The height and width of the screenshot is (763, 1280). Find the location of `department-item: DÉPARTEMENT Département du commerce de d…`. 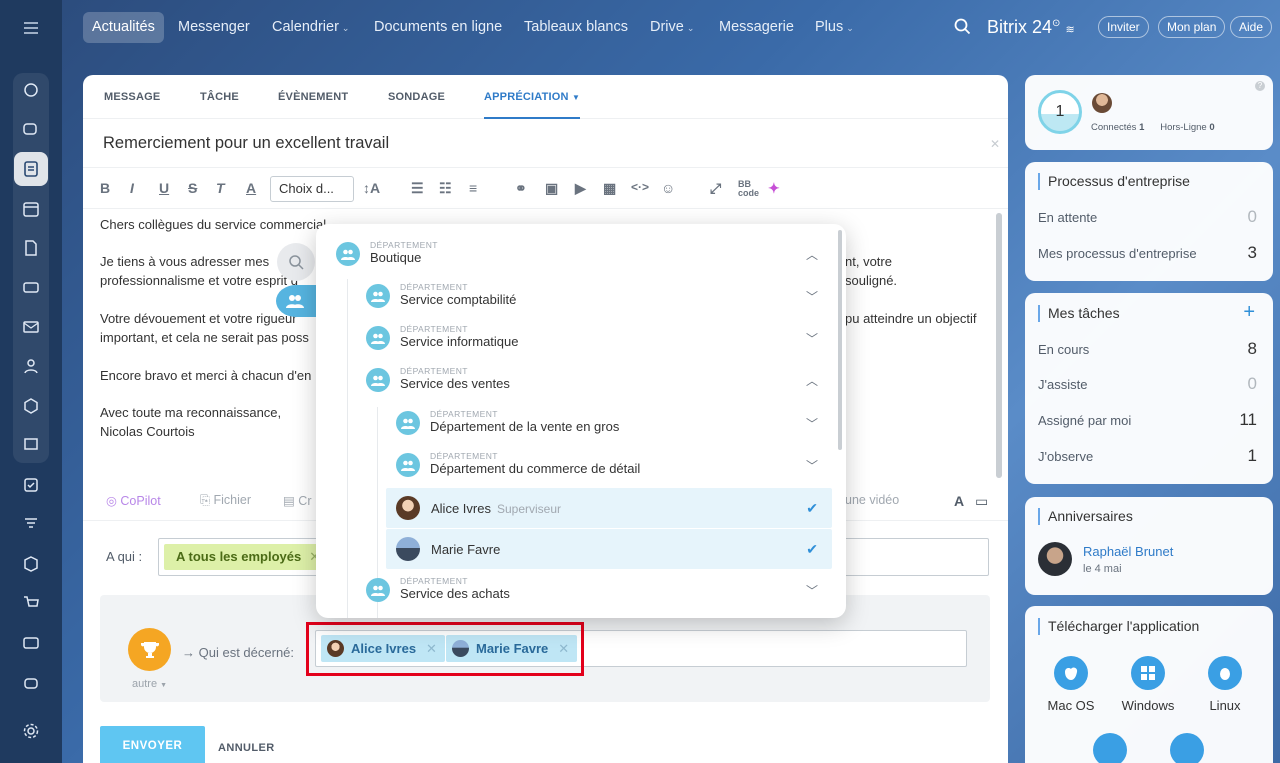

department-item: DÉPARTEMENT Département du commerce de d… is located at coordinates (581, 465).